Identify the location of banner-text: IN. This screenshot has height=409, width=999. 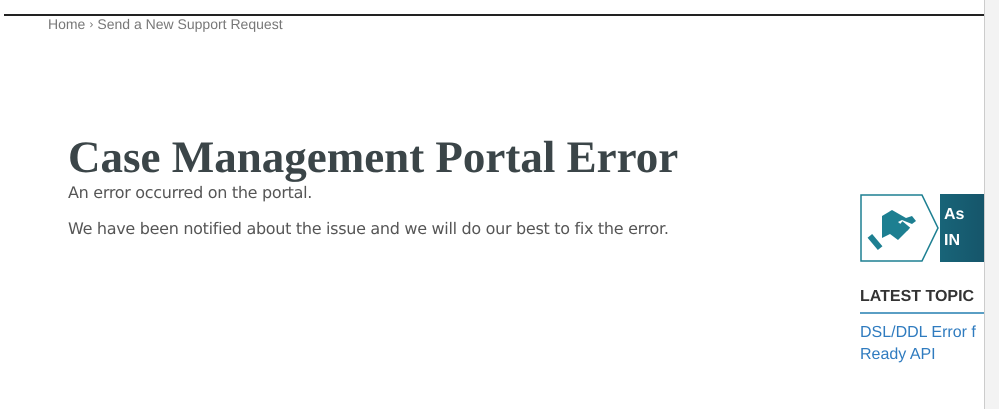
(952, 241).